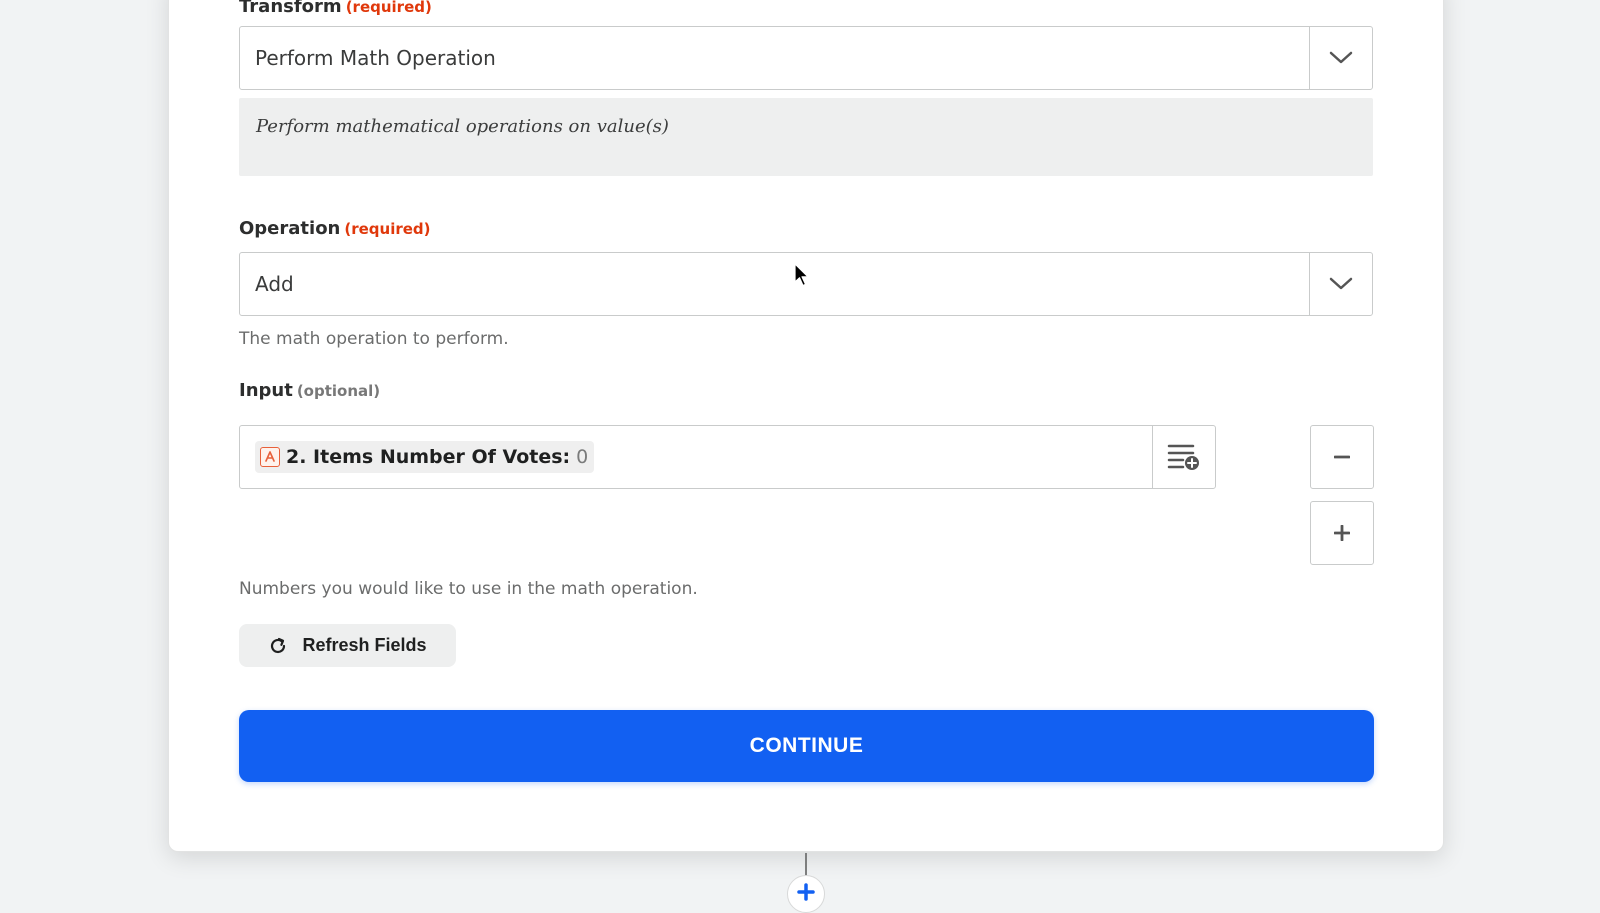  Describe the element at coordinates (266, 390) in the screenshot. I see `input-label-text: Input` at that location.